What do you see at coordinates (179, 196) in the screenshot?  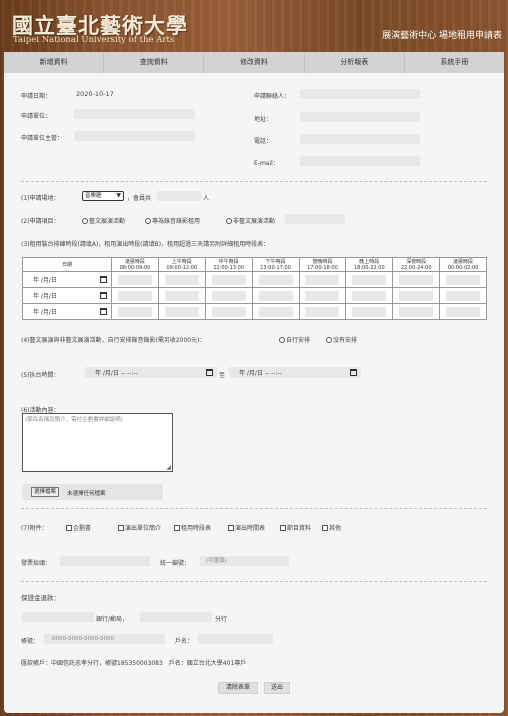 I see `member-count-field` at bounding box center [179, 196].